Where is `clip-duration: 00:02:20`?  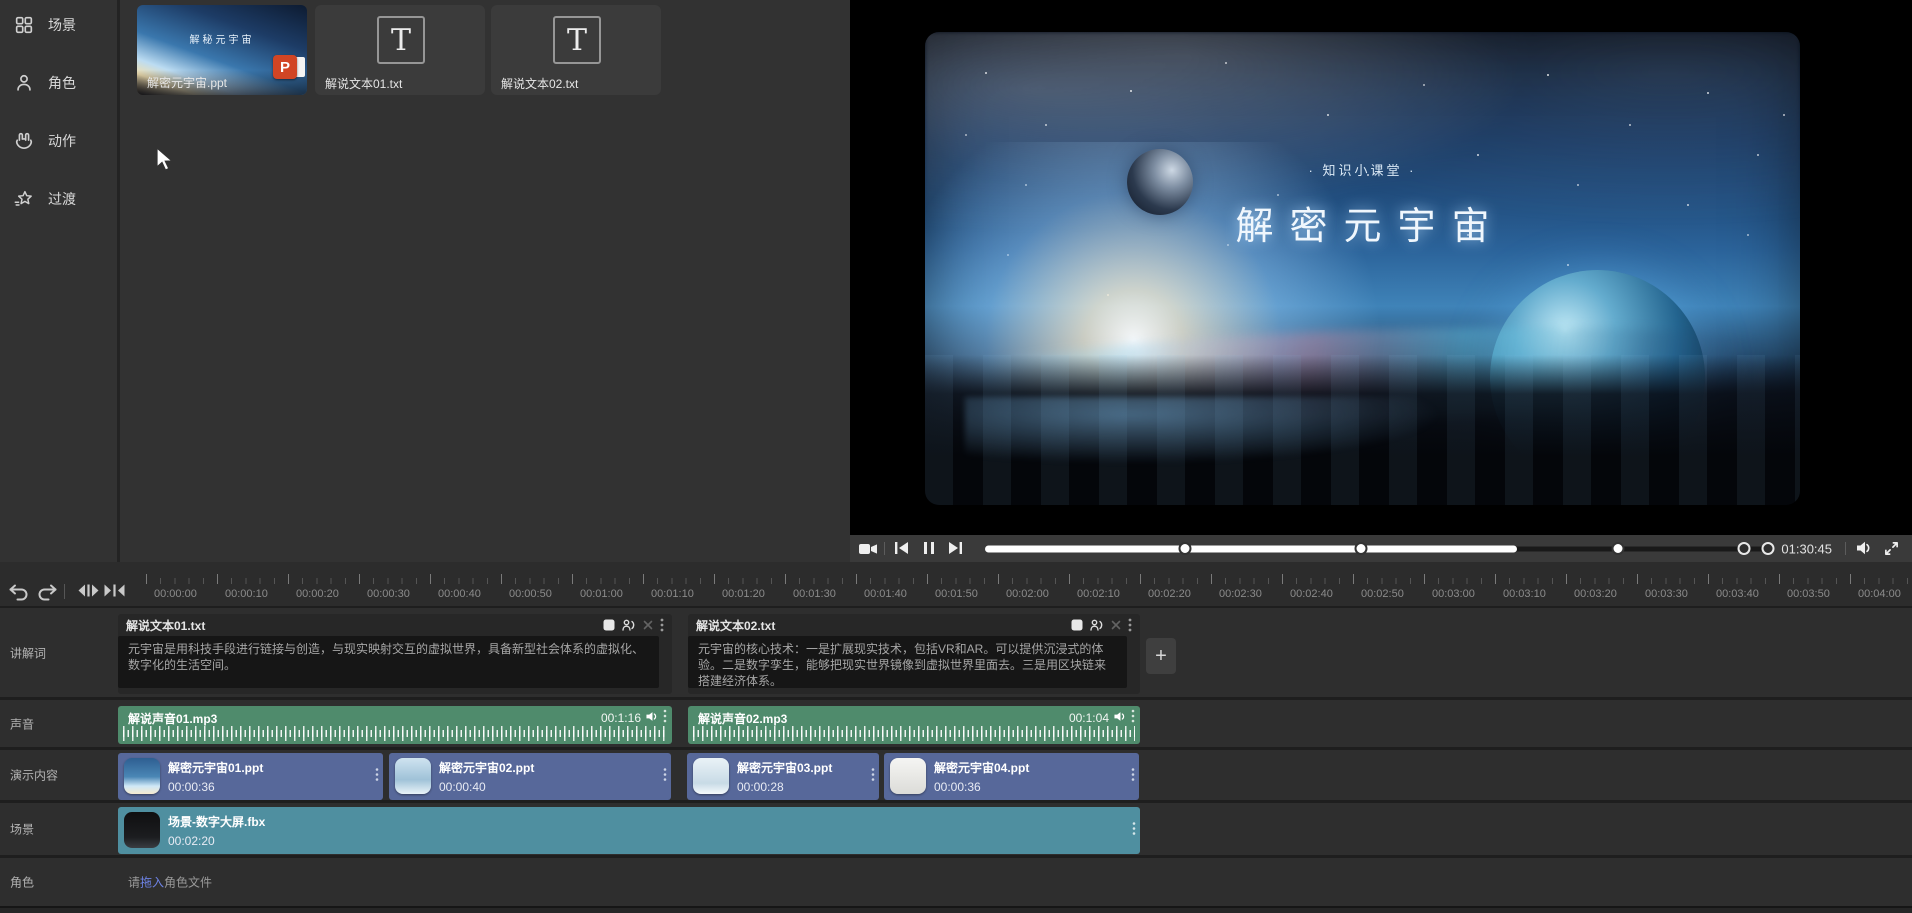
clip-duration: 00:02:20 is located at coordinates (191, 841).